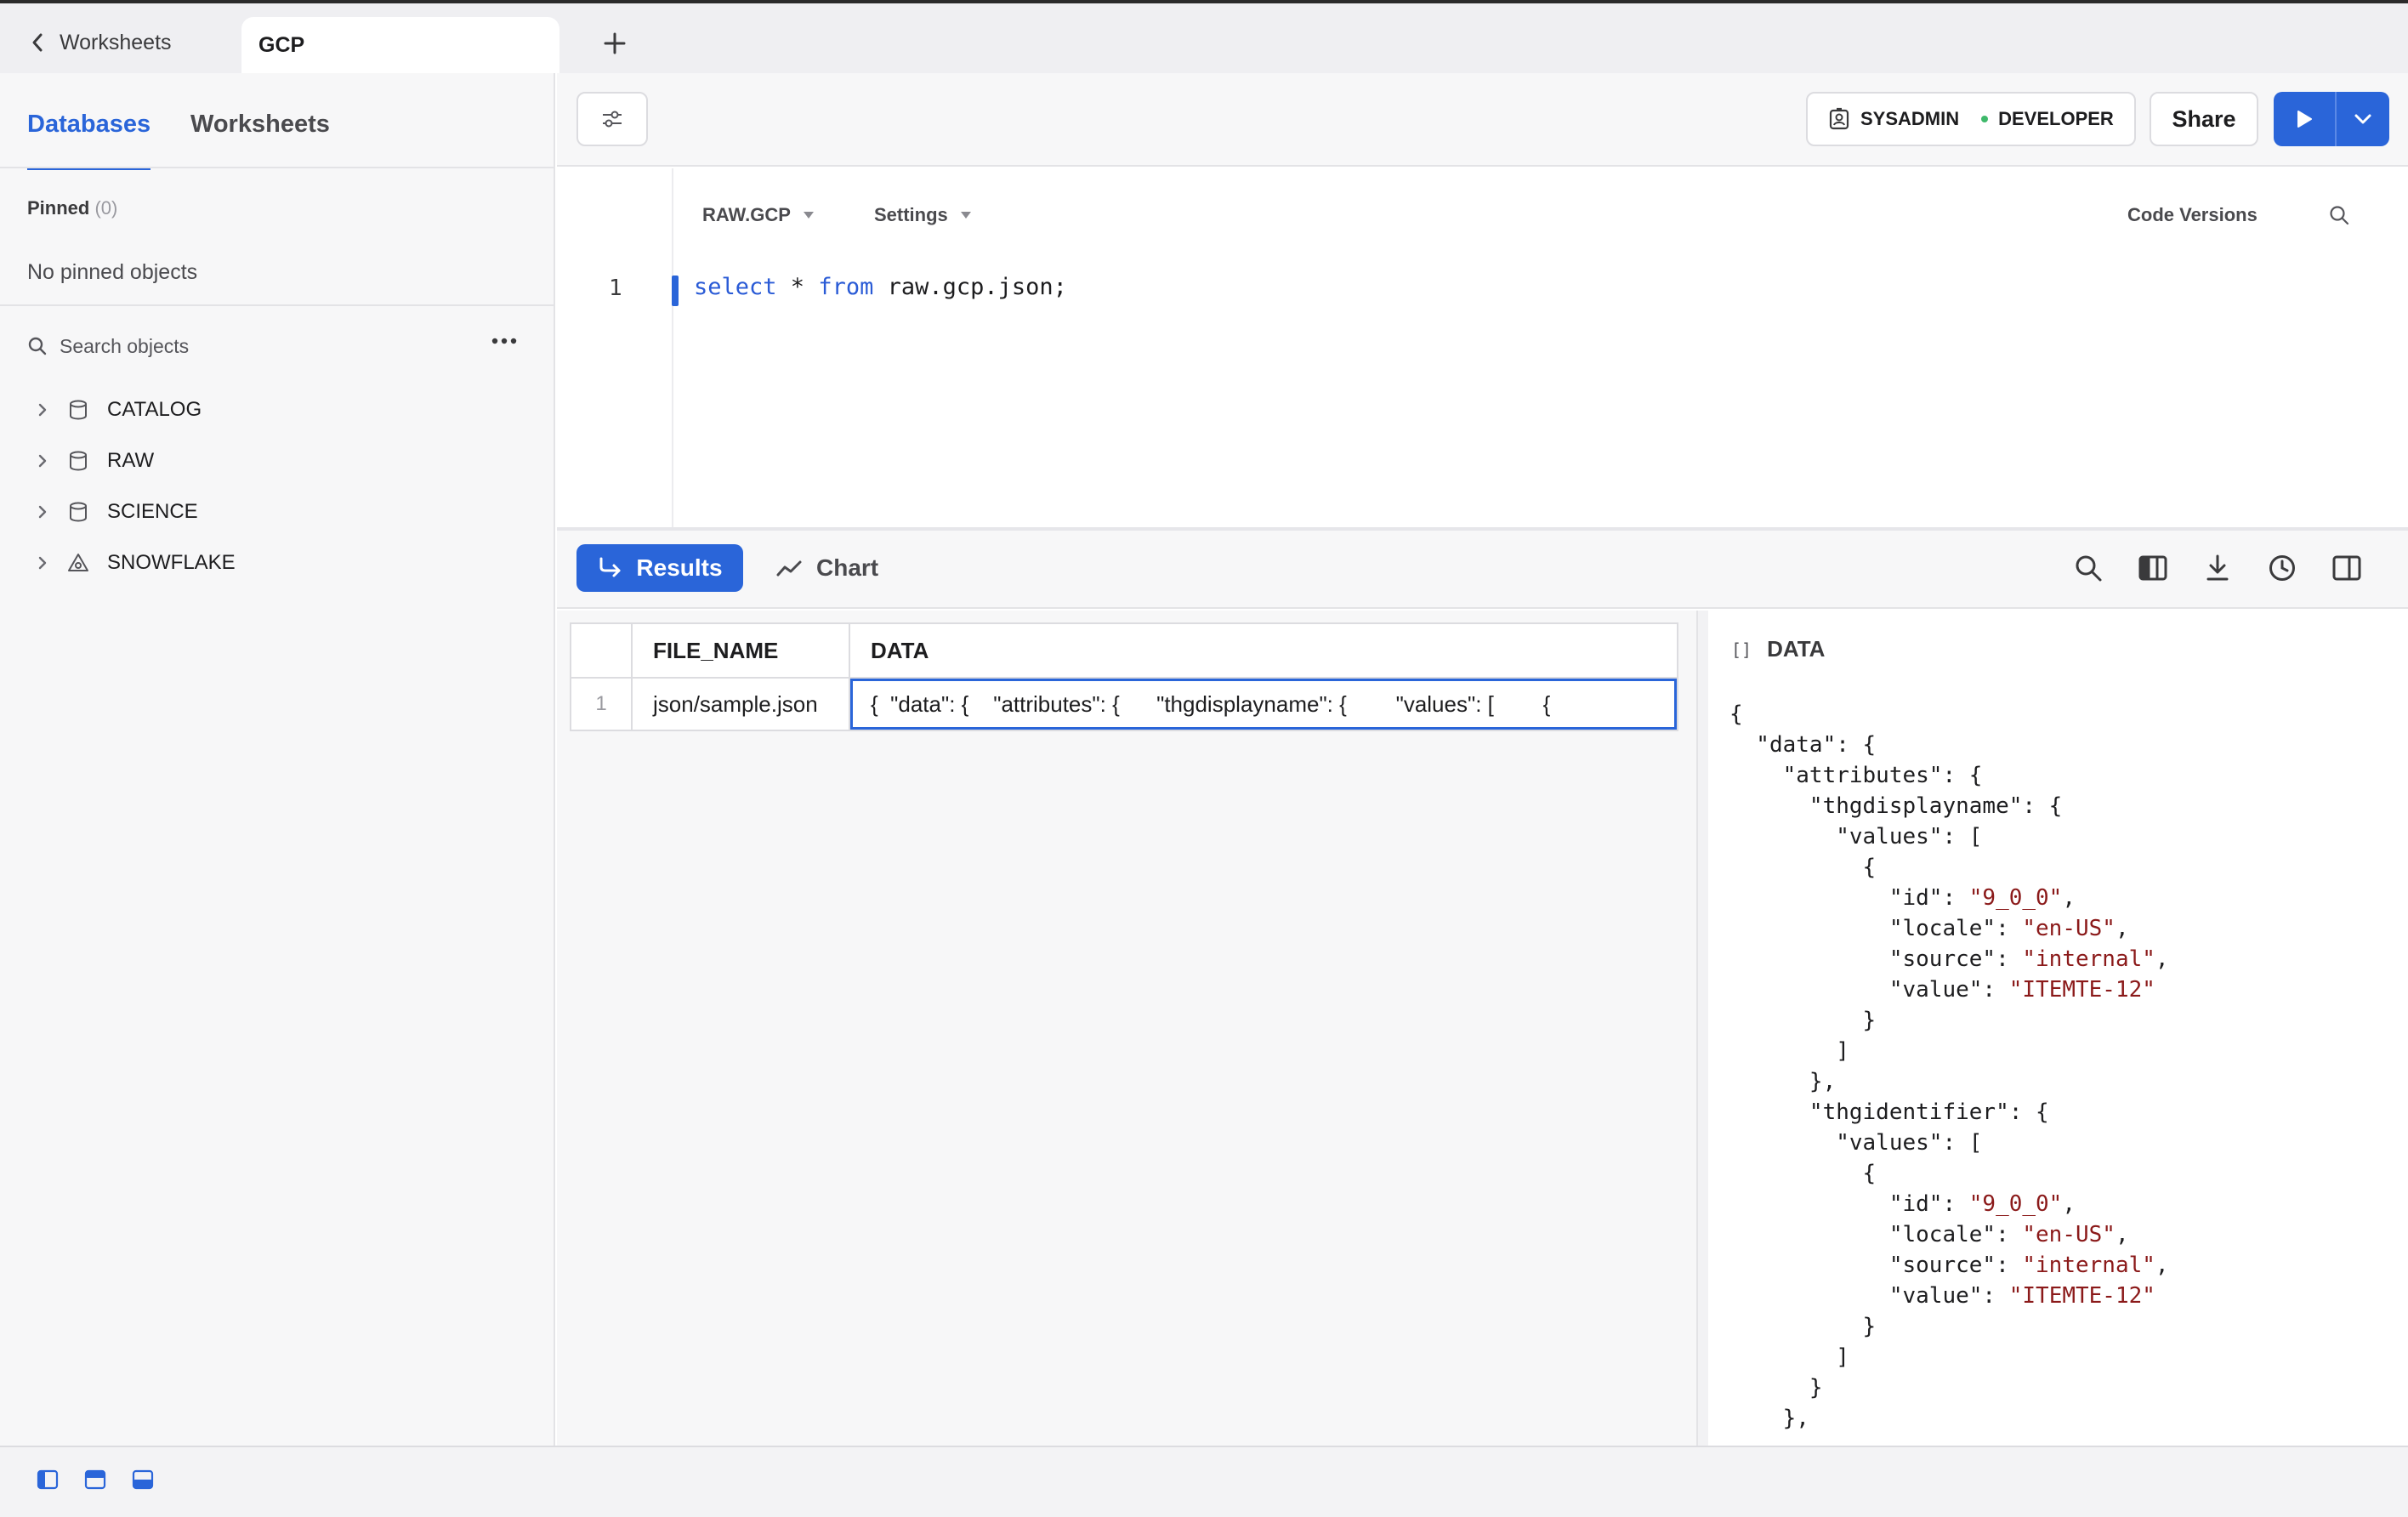 This screenshot has height=1517, width=2408. I want to click on json-line: "values": [, so click(1949, 837).